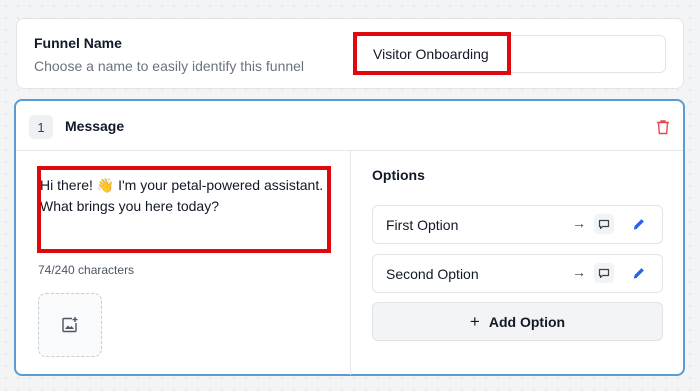 The image size is (700, 391). What do you see at coordinates (474, 321) in the screenshot?
I see `plus-icon: +` at bounding box center [474, 321].